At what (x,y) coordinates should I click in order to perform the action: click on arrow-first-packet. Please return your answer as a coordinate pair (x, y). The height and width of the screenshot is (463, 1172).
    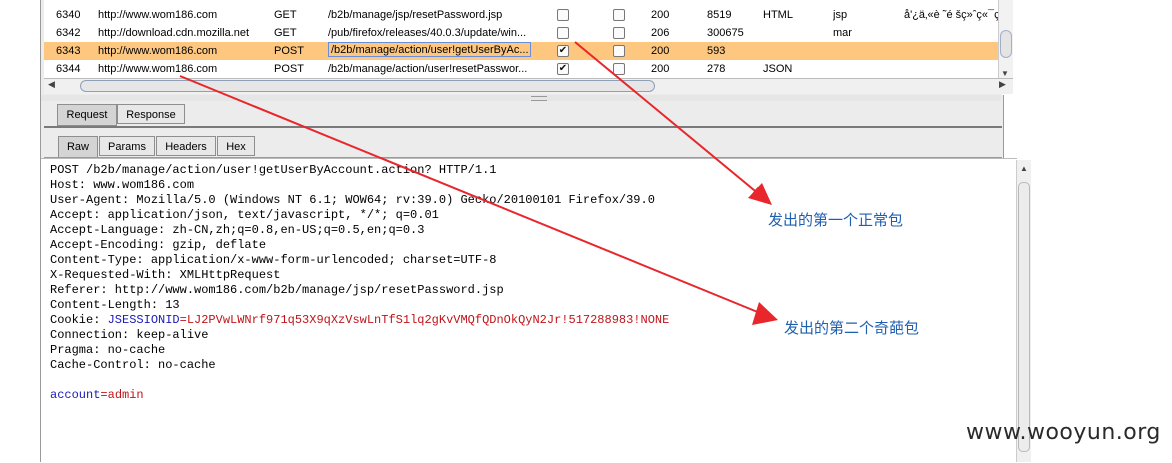
    Looking at the image, I should click on (668, 119).